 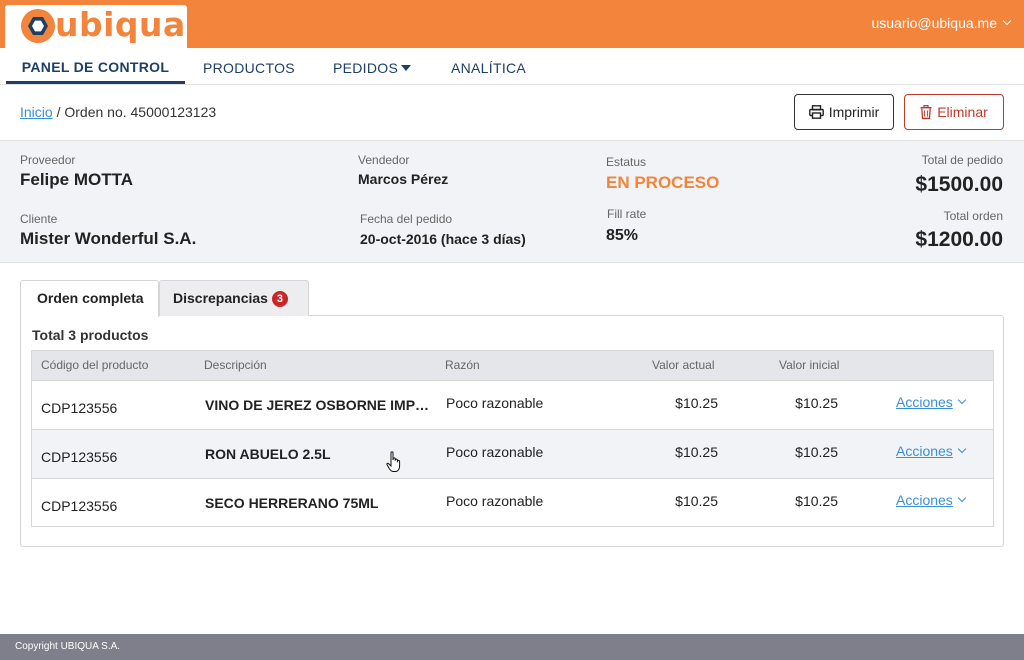 I want to click on logo: ubiqua, so click(x=96, y=27).